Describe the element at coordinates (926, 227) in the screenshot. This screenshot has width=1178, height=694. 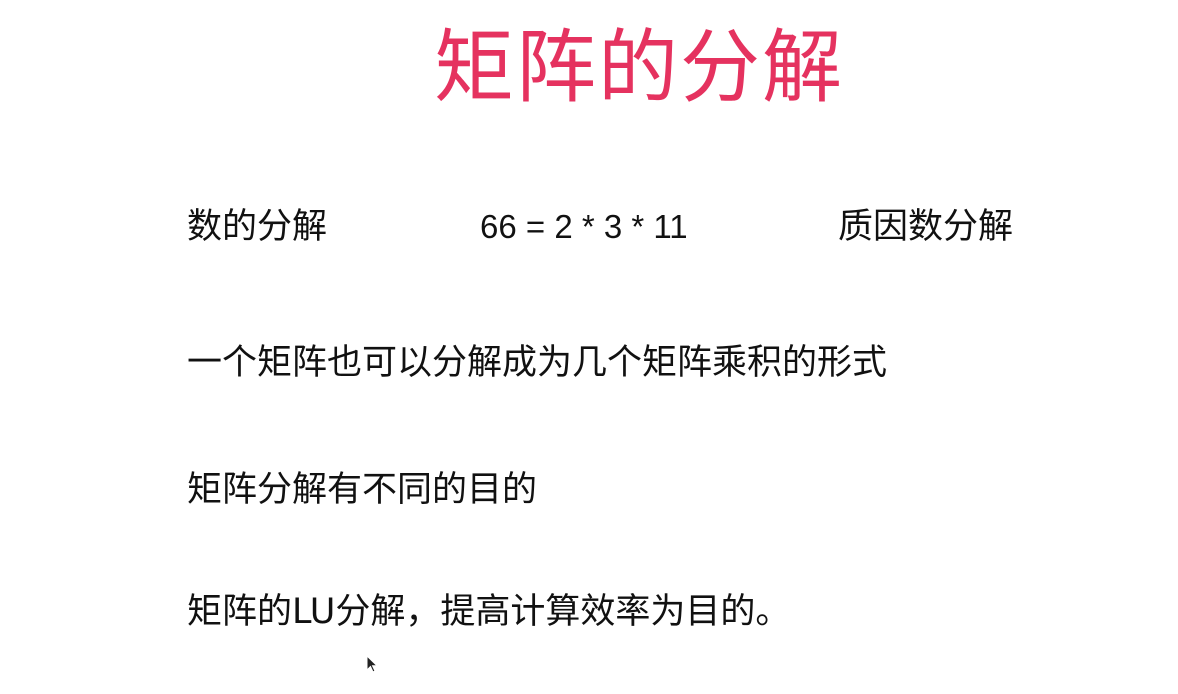
I see `prime-factorization-label: 质因数分解` at that location.